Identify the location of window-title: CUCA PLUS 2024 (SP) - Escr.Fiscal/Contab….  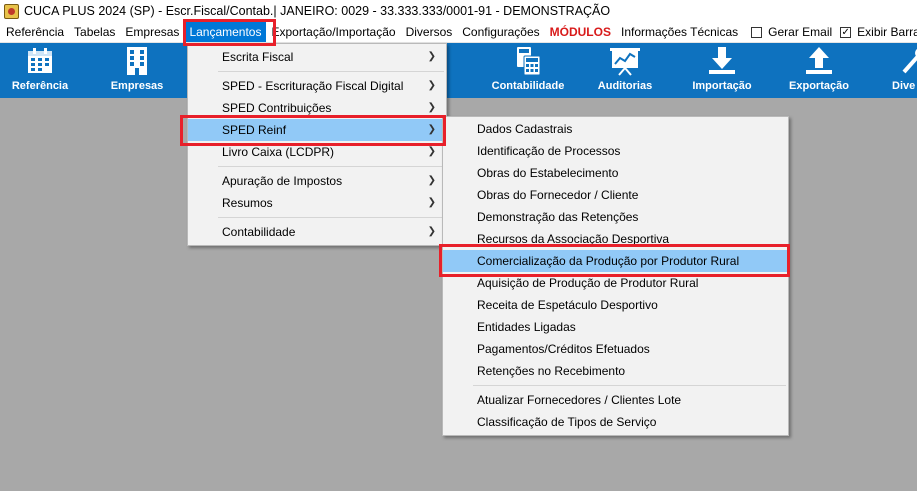
(317, 11).